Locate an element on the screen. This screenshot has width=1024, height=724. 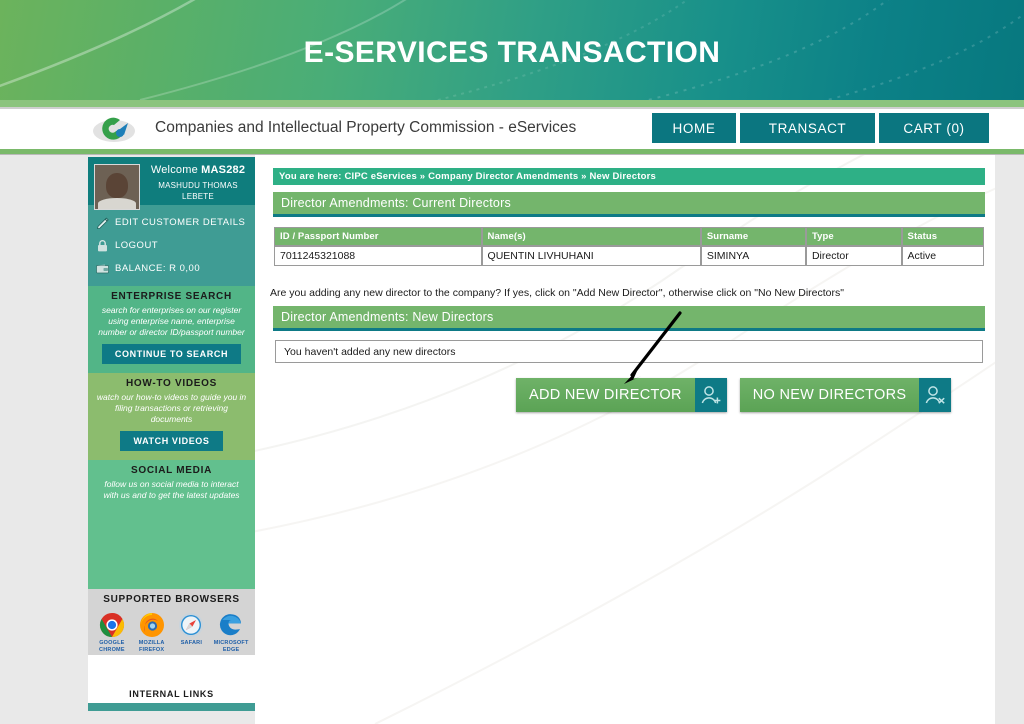
action-buttons: ADD NEW DIRECTOR NO NEW DIRECTORS is located at coordinates (734, 395).